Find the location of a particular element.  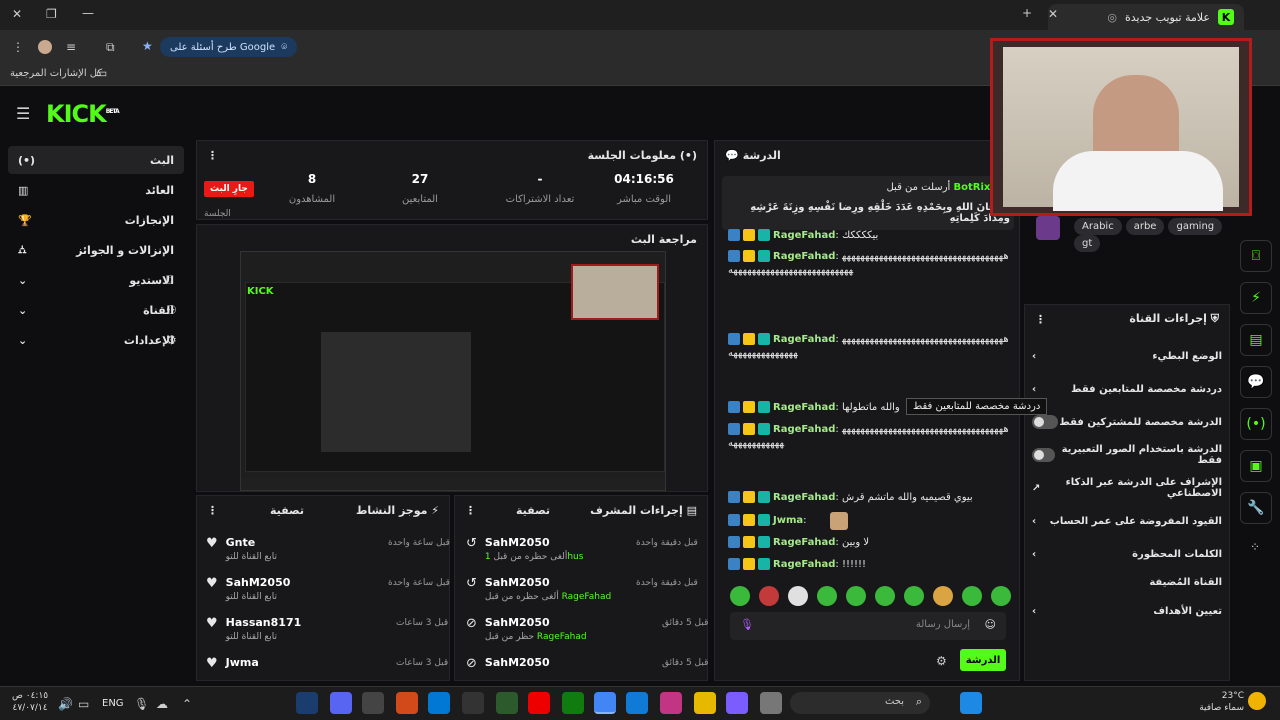

tag-pill: gaming is located at coordinates (1195, 226).